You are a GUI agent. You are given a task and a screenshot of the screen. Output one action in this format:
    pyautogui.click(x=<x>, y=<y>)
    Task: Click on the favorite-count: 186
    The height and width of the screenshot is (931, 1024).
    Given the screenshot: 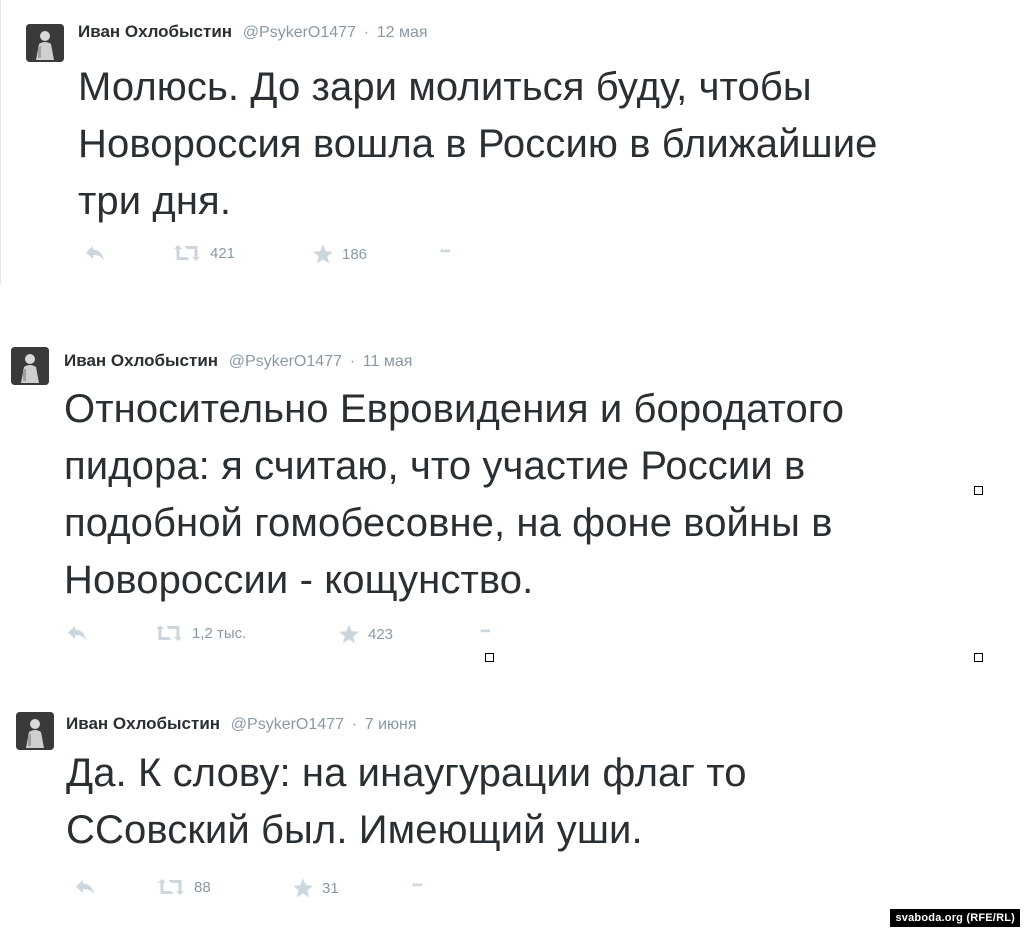 What is the action you would take?
    pyautogui.click(x=355, y=254)
    